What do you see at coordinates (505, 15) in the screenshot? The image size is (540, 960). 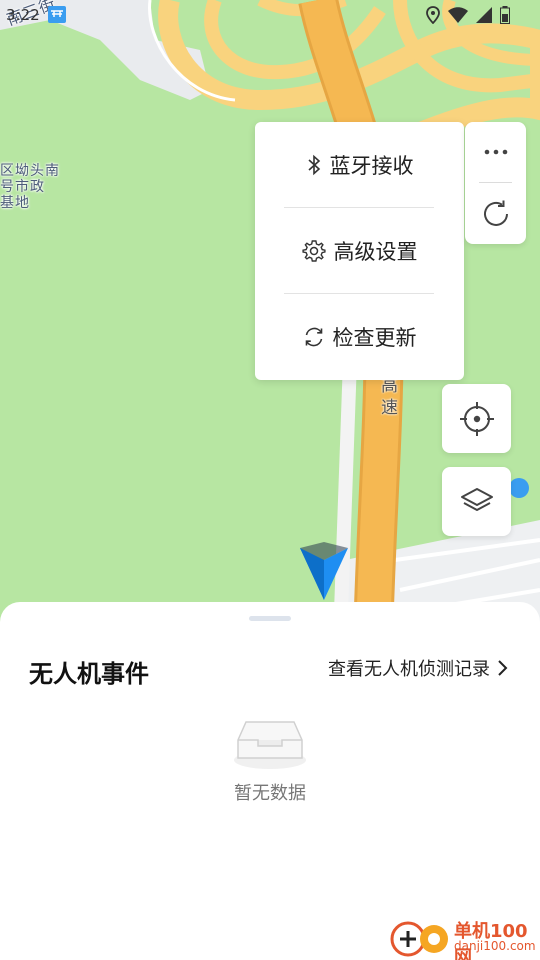 I see `battery-icon` at bounding box center [505, 15].